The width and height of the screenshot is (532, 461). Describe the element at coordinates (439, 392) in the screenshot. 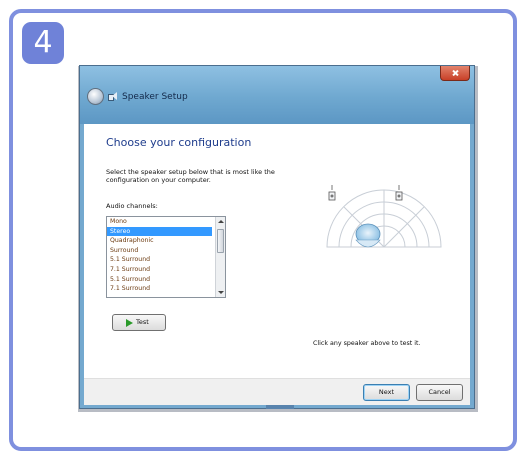

I see `cancel-button: Cancel` at that location.